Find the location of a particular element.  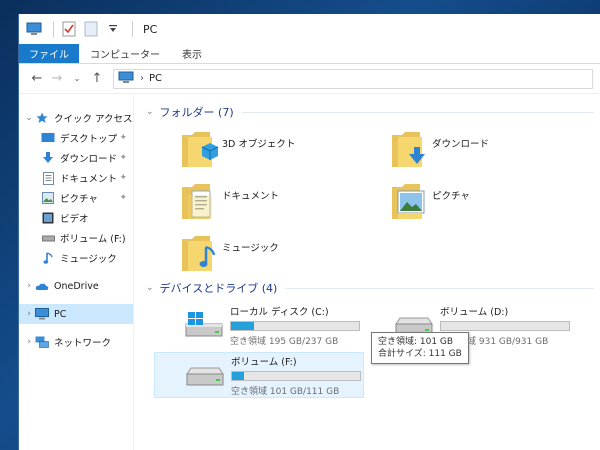

nav-network: › ネットワーク is located at coordinates (76, 342).